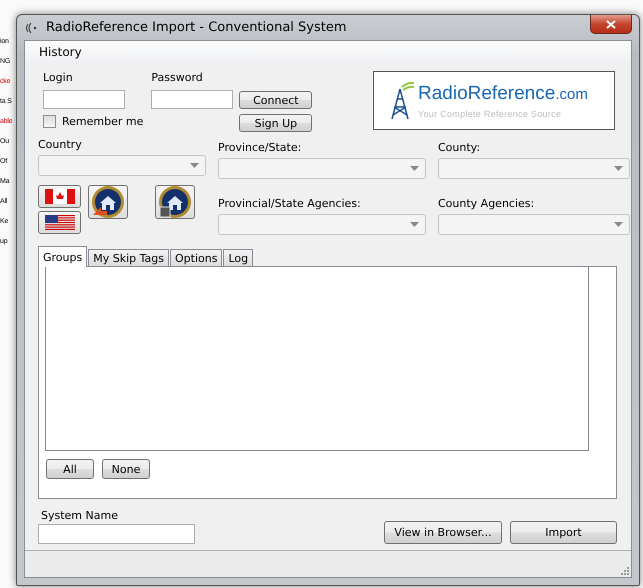 This screenshot has width=643, height=588. I want to click on logo-tagline: Your Complete Reference Source, so click(490, 113).